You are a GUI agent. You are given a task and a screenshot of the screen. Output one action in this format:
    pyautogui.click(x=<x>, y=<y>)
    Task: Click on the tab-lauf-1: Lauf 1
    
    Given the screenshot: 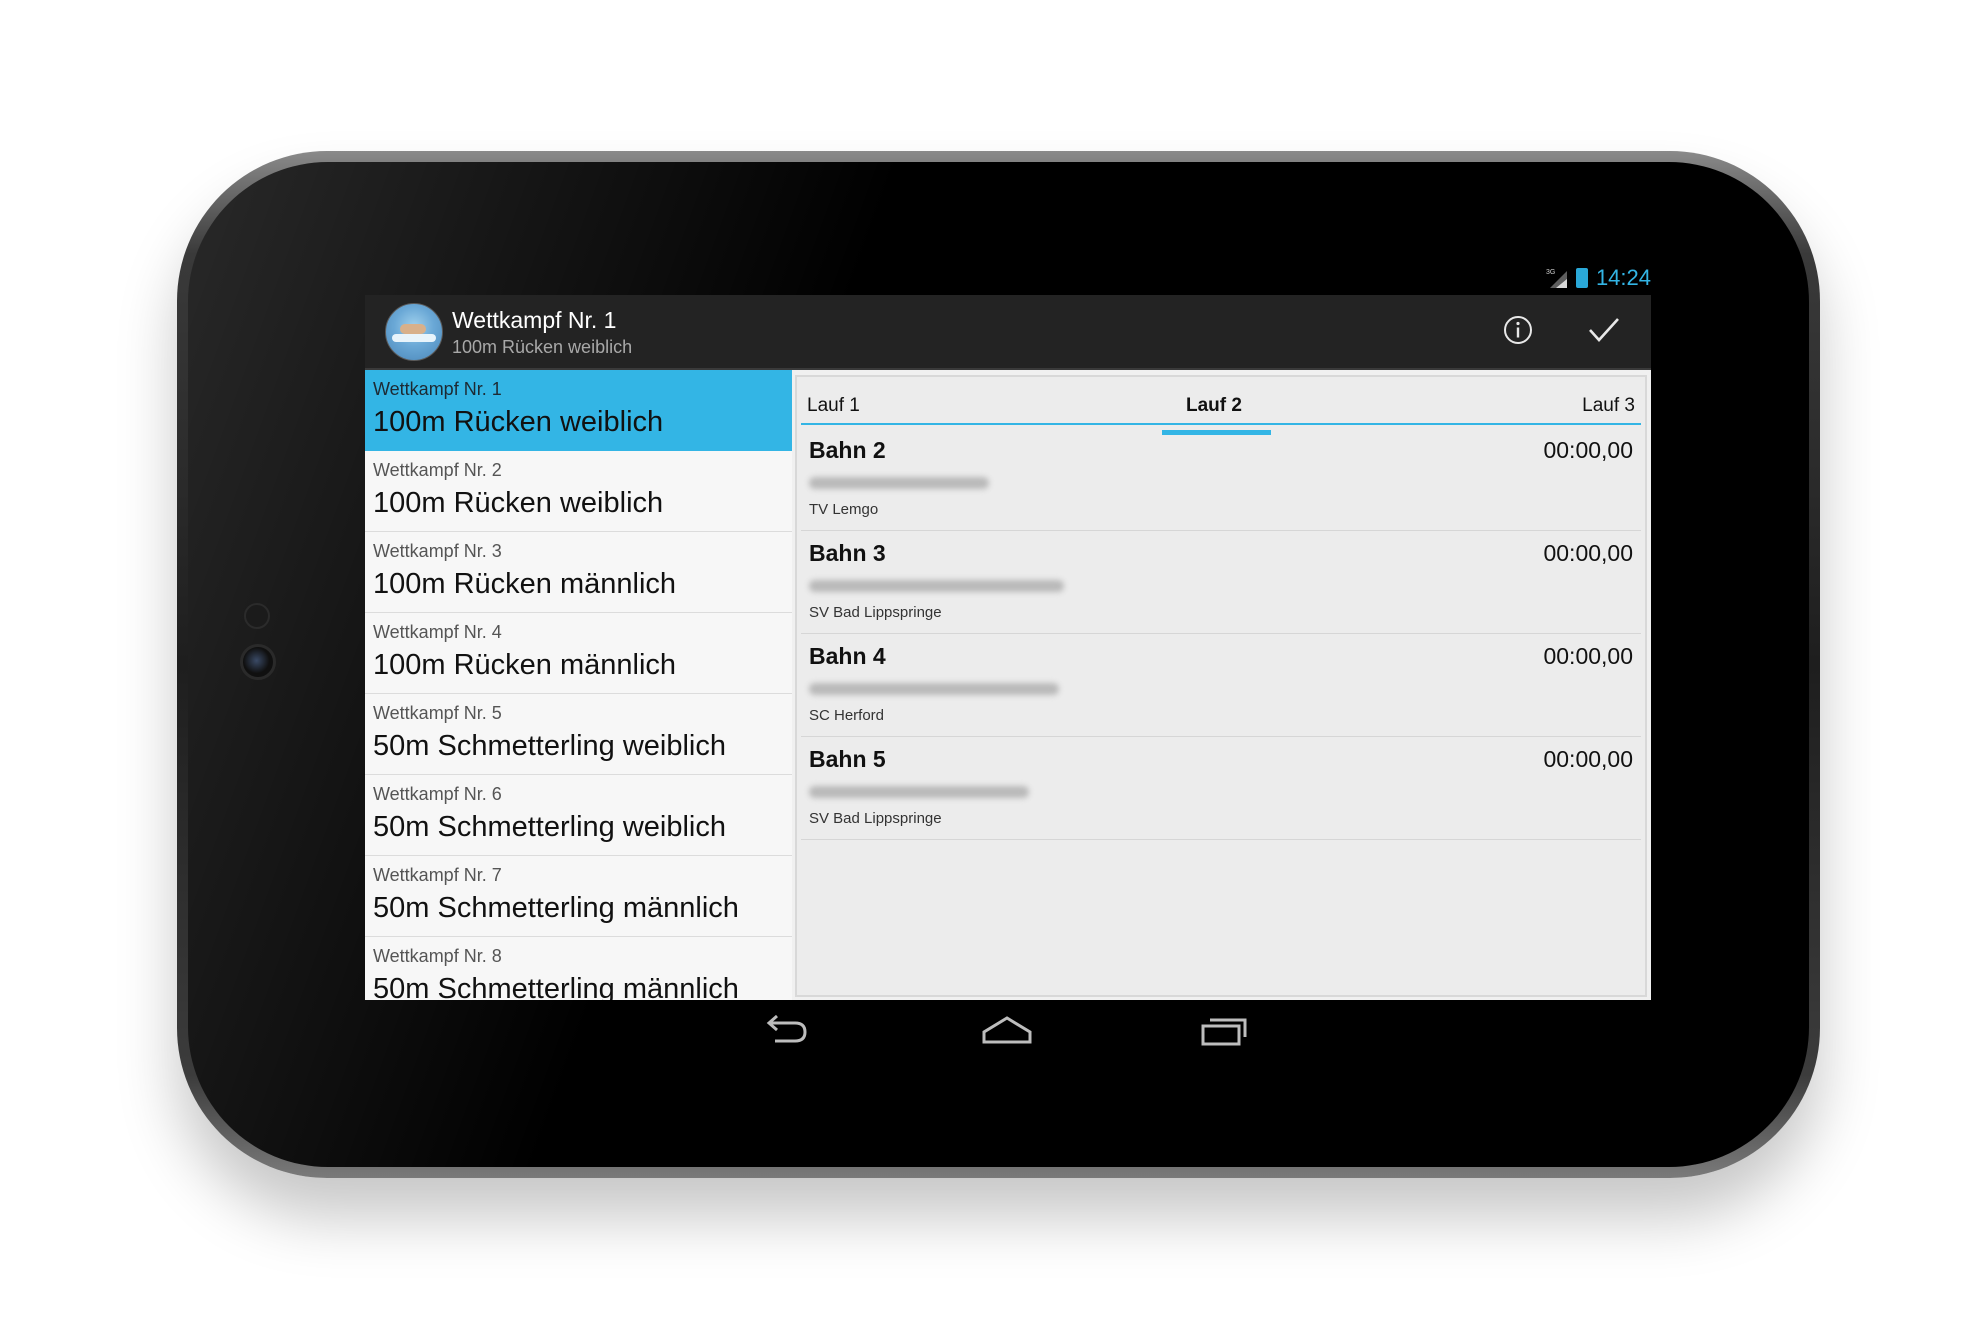 What is the action you would take?
    pyautogui.click(x=833, y=406)
    